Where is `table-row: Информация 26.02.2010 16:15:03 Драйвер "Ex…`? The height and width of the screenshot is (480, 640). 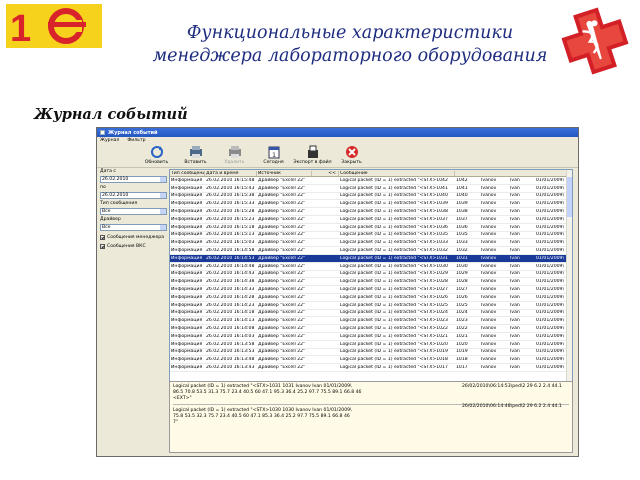
table-row: Информация 26.02.2010 16:15:03 Драйвер "Ex… is located at coordinates (371, 243).